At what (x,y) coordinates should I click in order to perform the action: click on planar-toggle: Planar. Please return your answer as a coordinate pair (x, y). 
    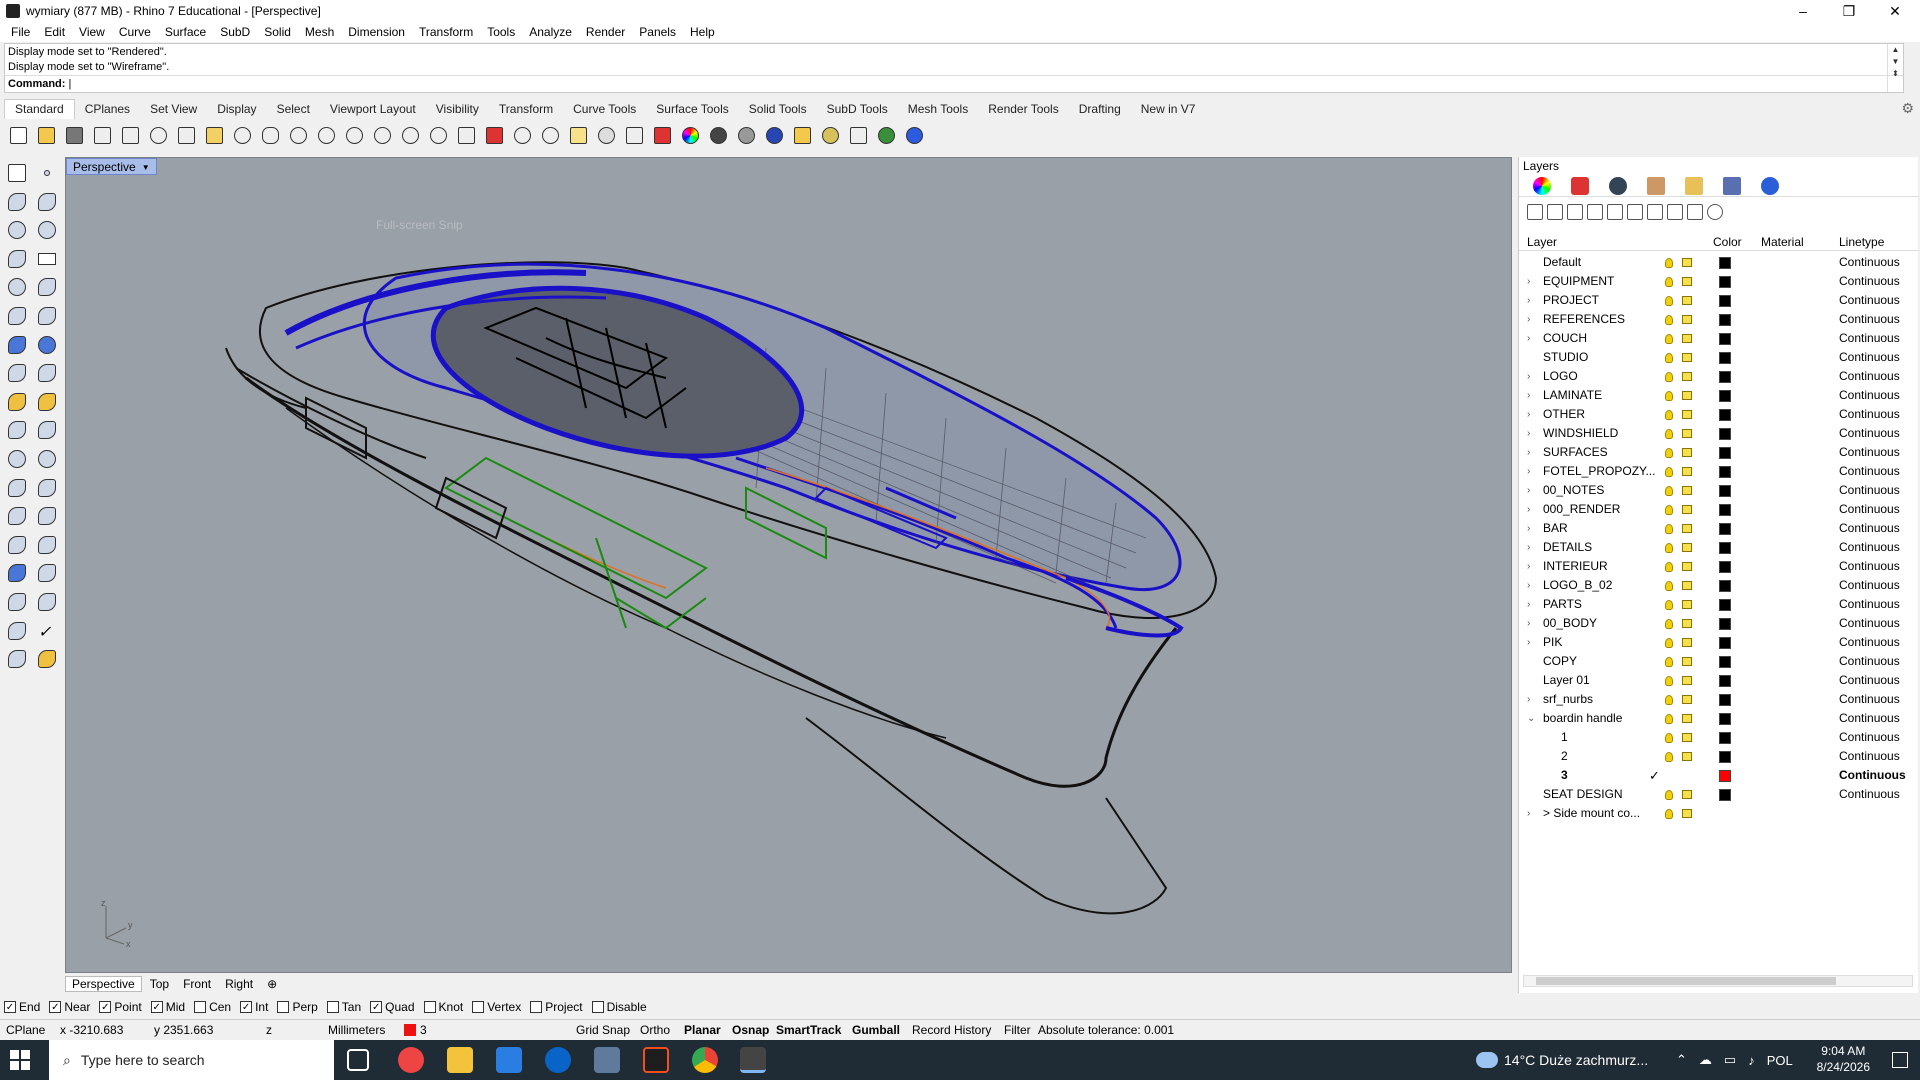
    Looking at the image, I should click on (702, 1030).